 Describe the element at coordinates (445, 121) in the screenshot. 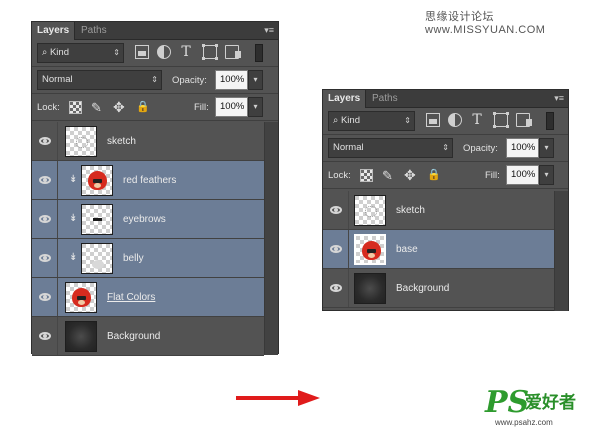

I see `filter-row: ⌕ Kind ⇕ T` at that location.